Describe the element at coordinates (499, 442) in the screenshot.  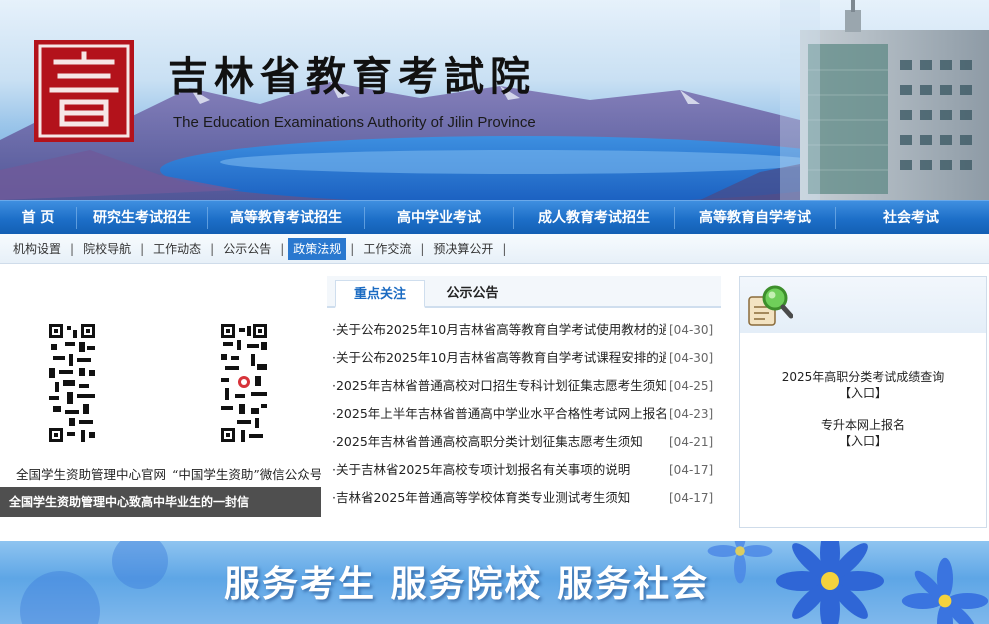
I see `news-title: ·2025年吉林省普通高校高职分类计划征集志愿考生须知` at that location.